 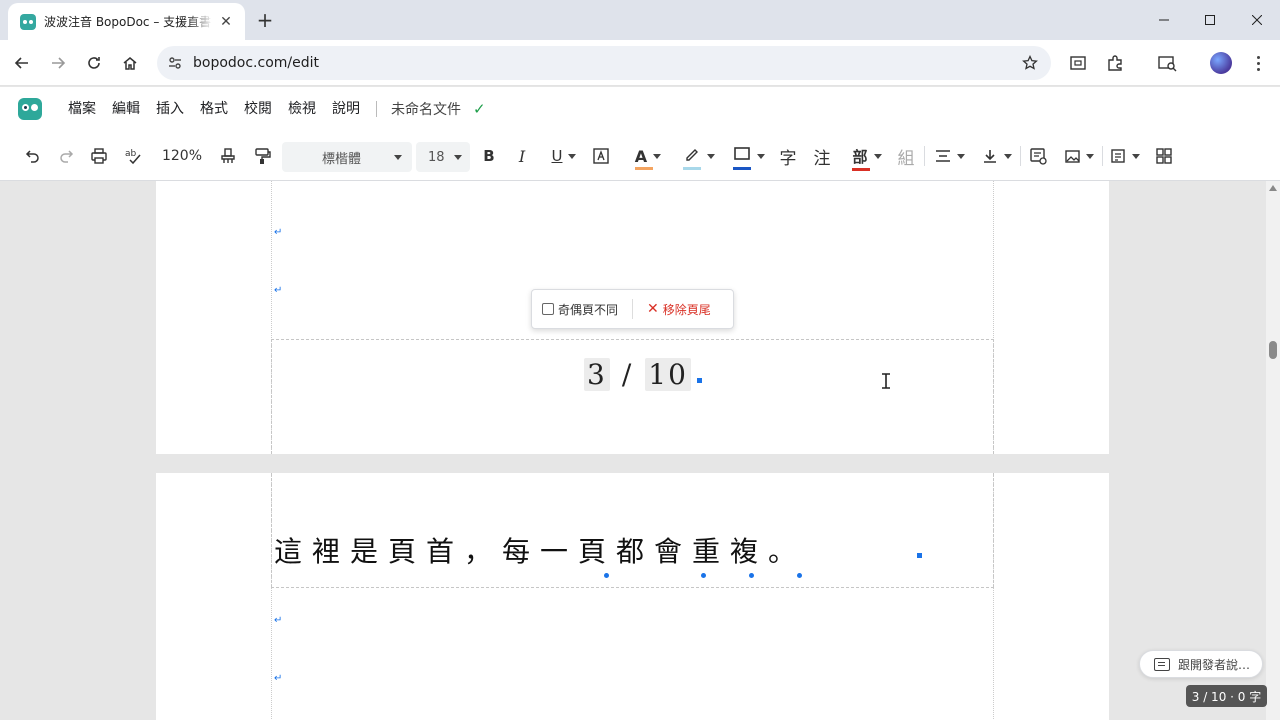 I want to click on chat-icon, so click(x=1162, y=664).